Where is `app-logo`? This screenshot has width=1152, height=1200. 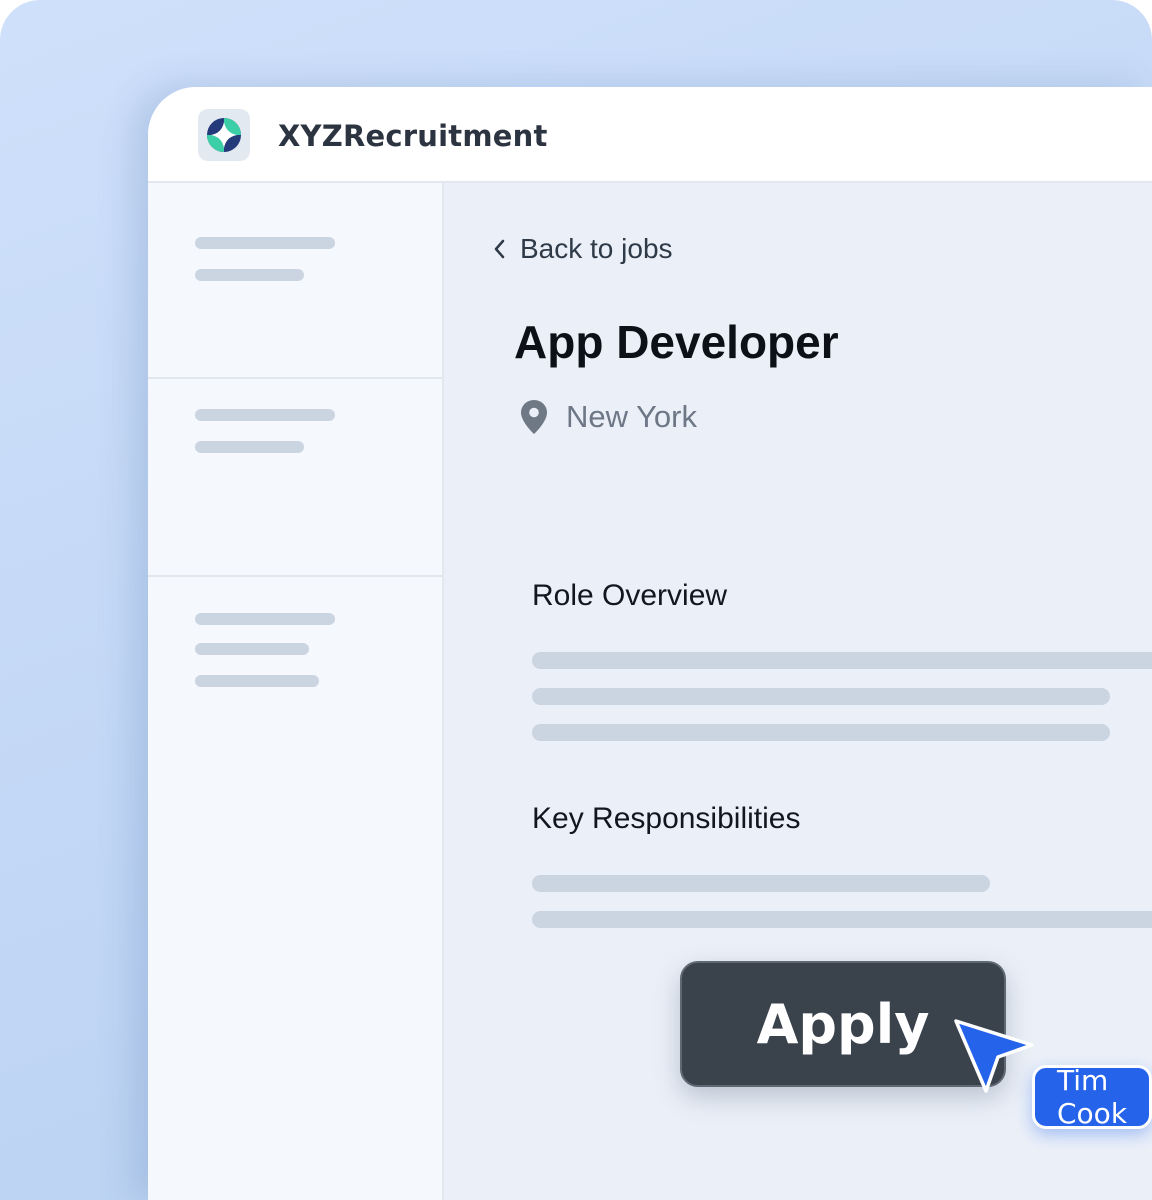 app-logo is located at coordinates (224, 135).